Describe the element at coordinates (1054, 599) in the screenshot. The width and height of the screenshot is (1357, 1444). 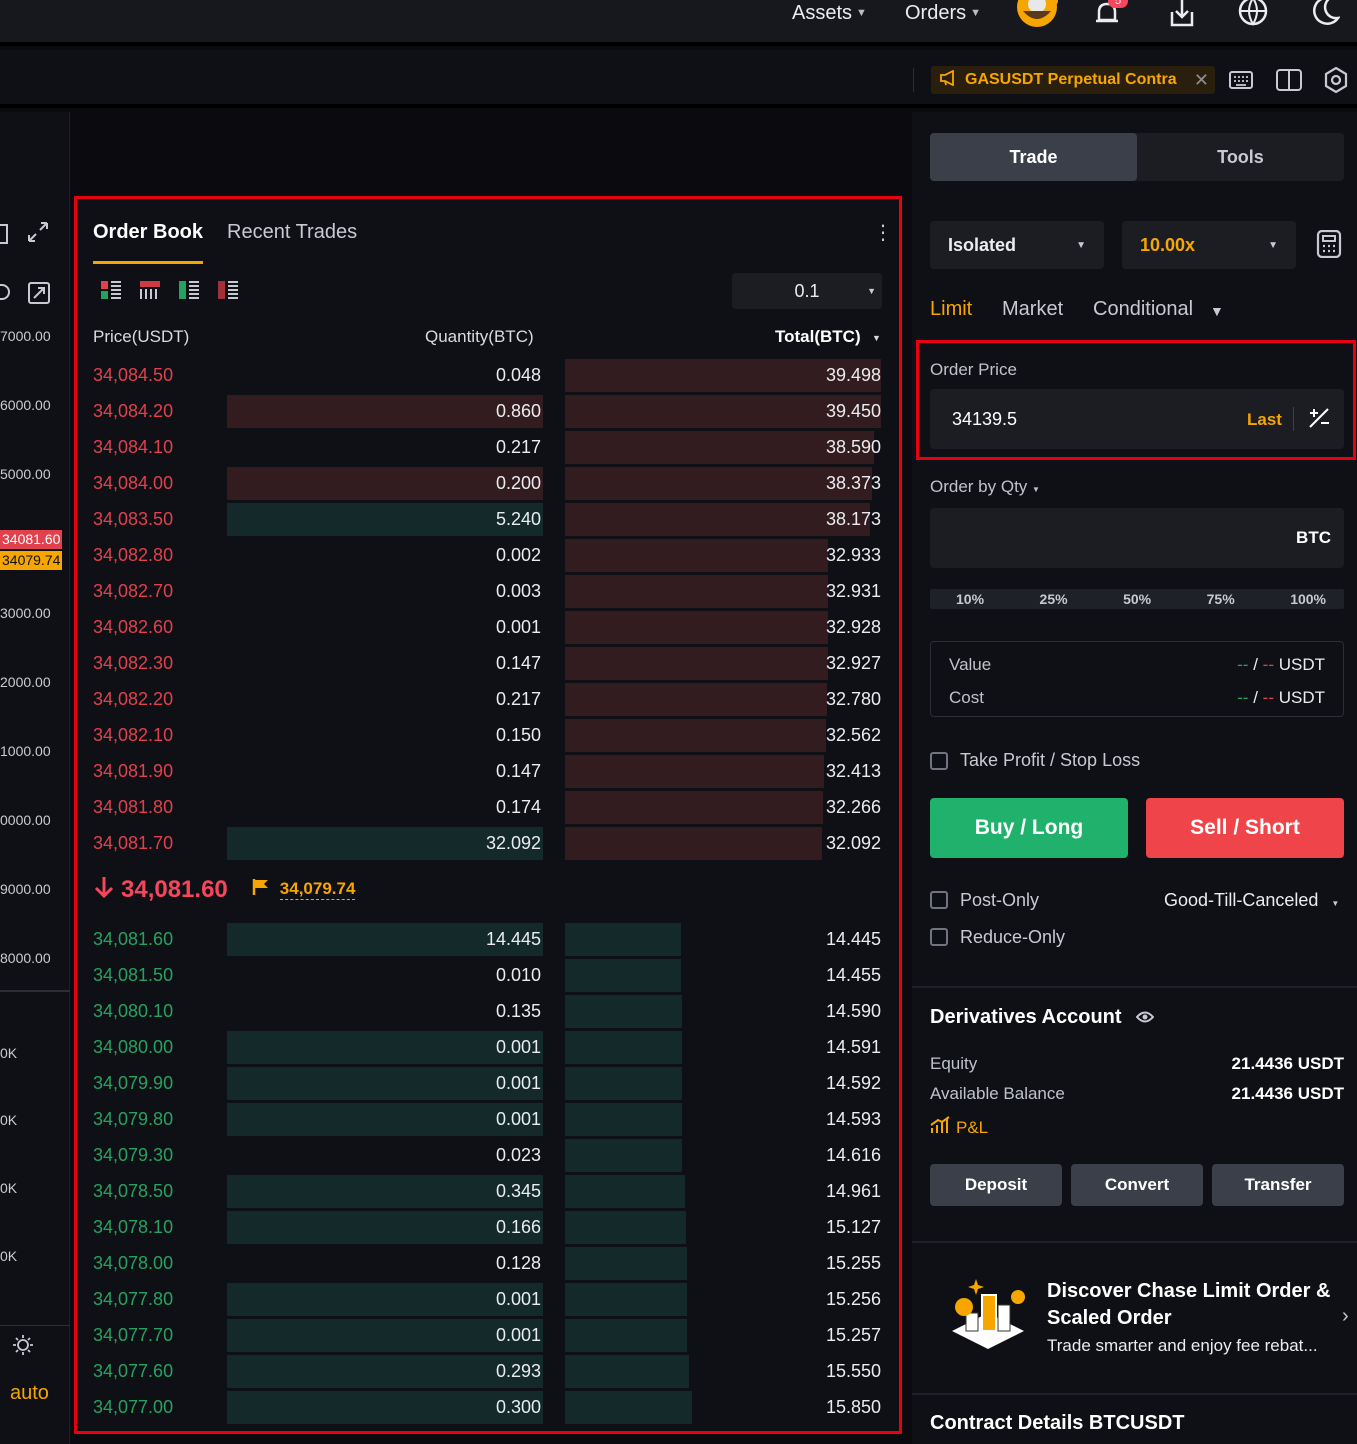
I see `percent-25: 25%` at that location.